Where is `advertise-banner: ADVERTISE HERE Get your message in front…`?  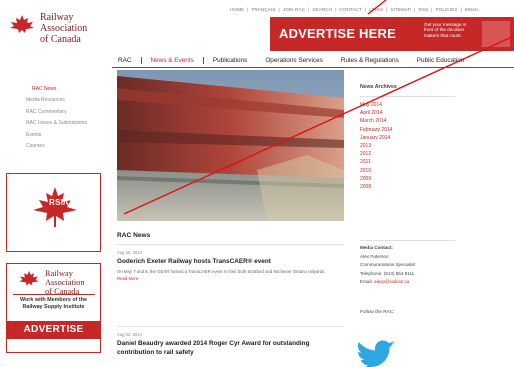
advertise-banner: ADVERTISE HERE Get your message in front… is located at coordinates (392, 34).